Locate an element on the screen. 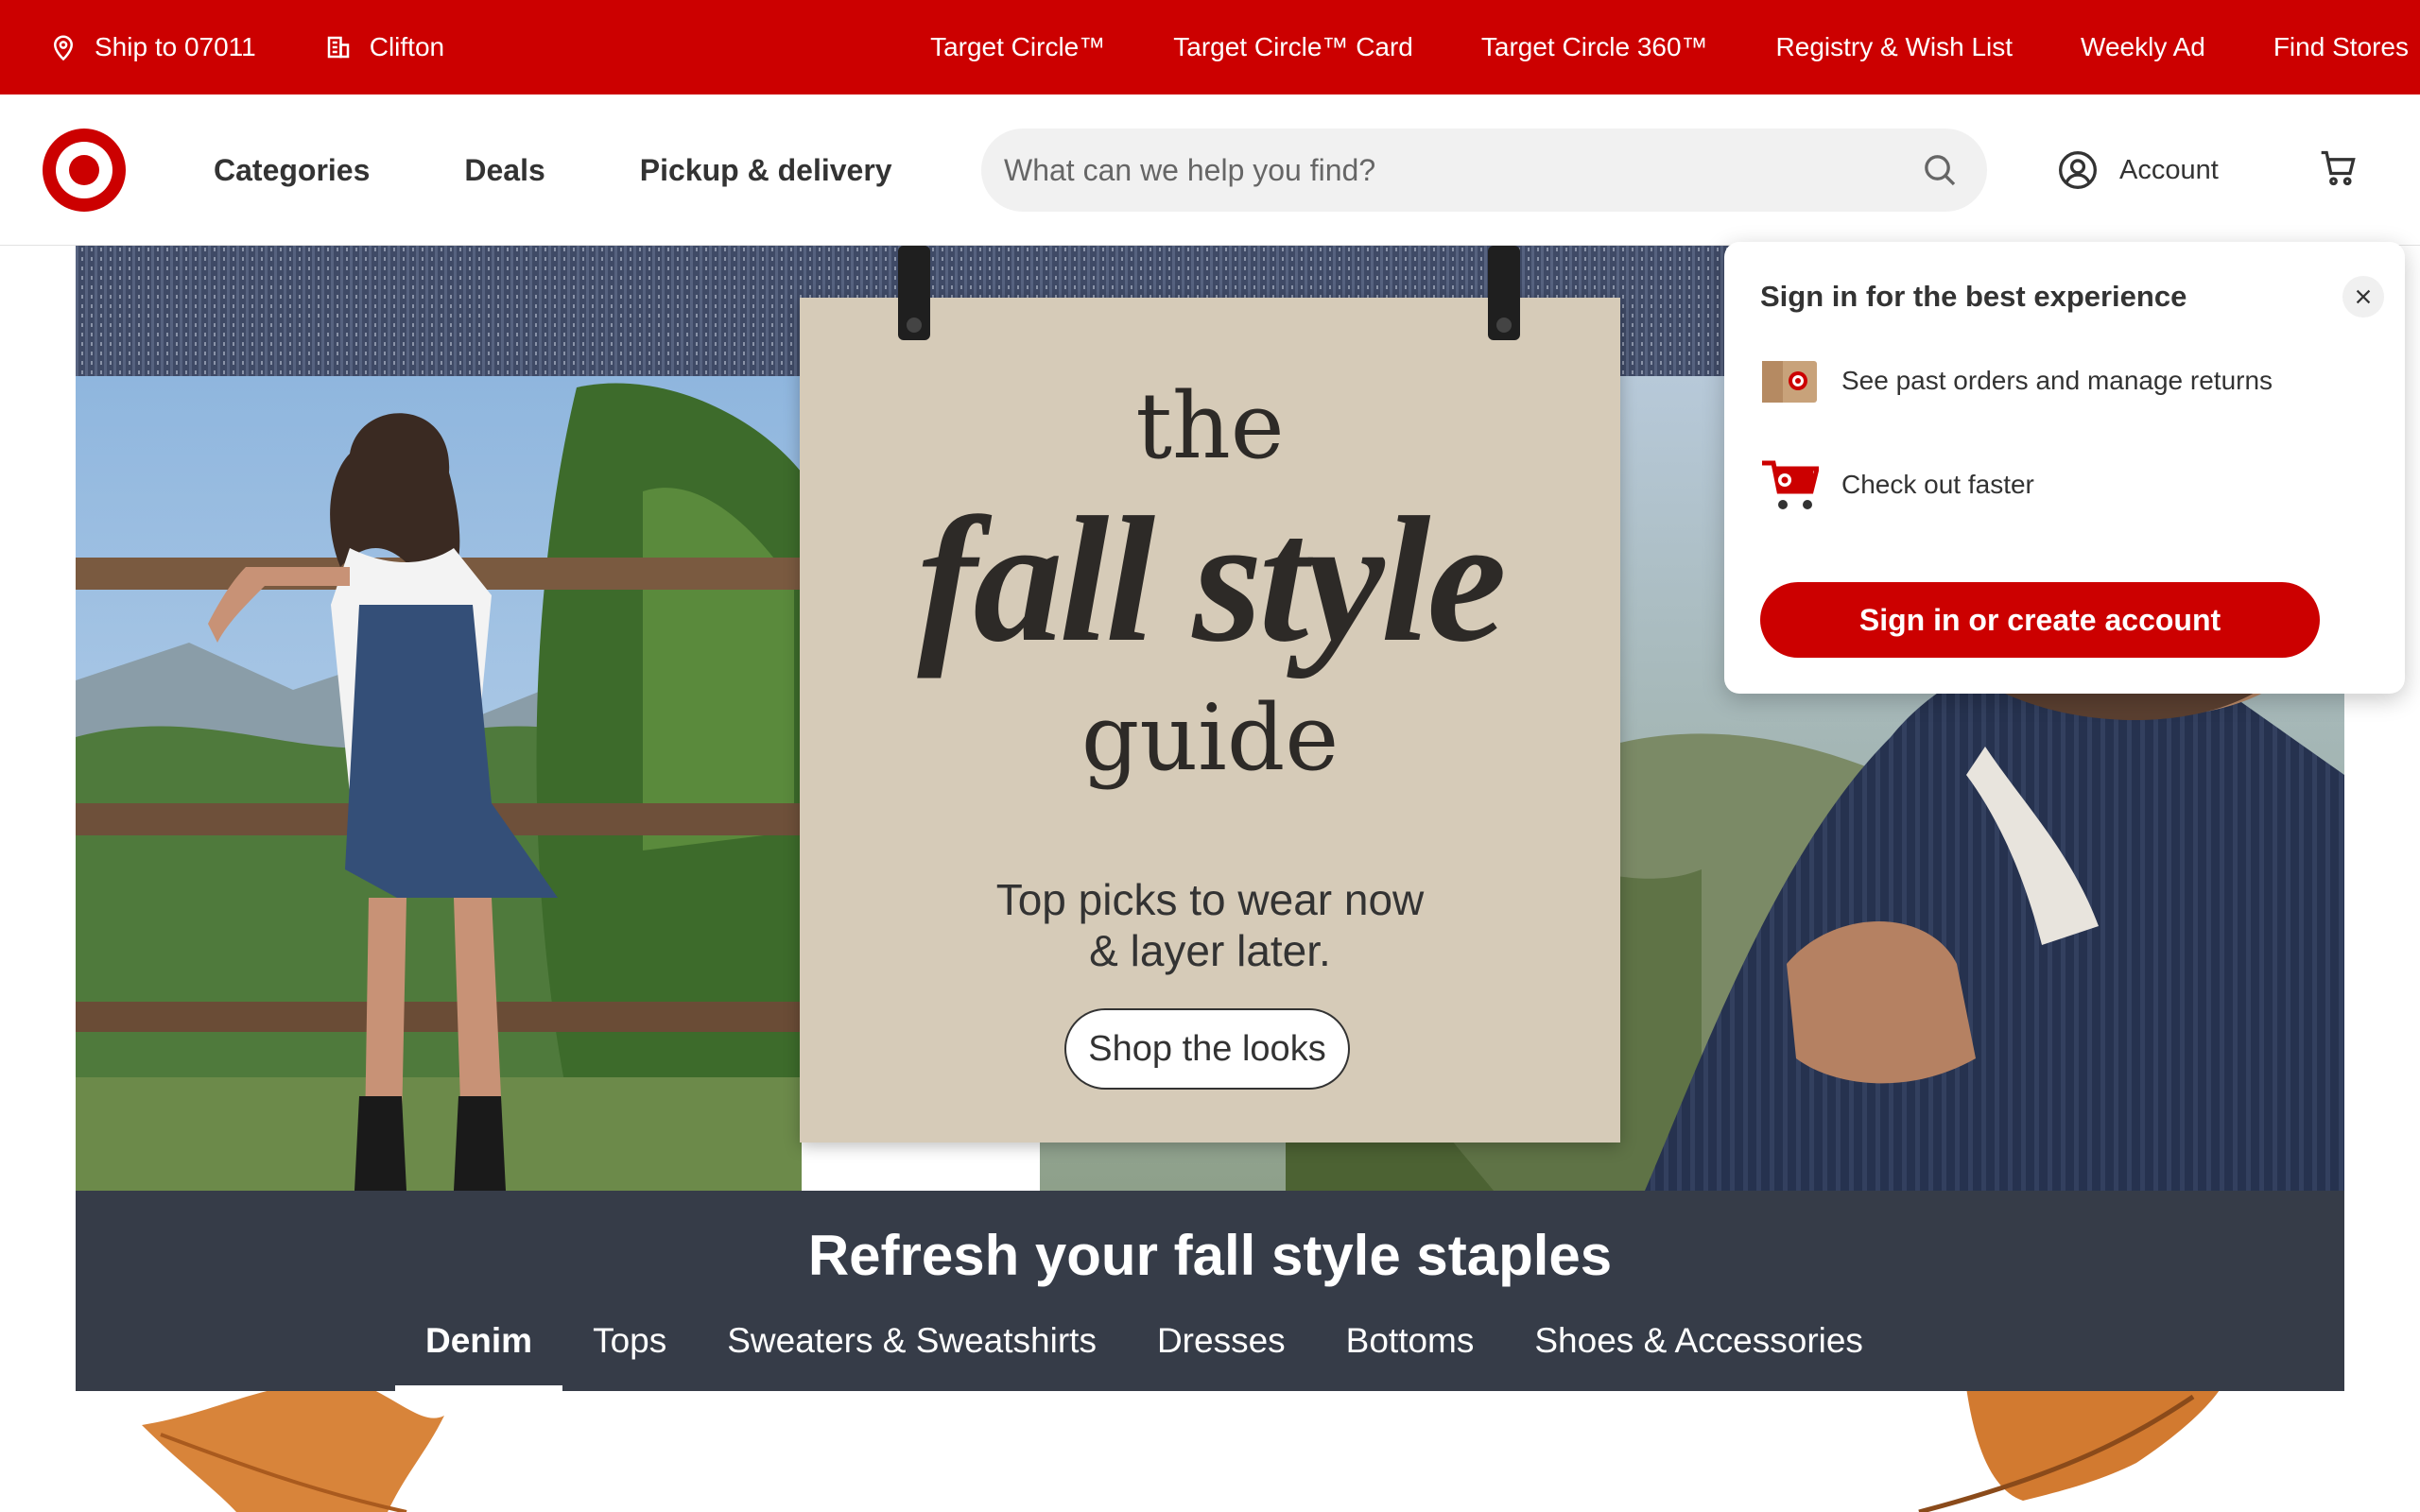  tab-denim: Denim is located at coordinates (479, 1351).